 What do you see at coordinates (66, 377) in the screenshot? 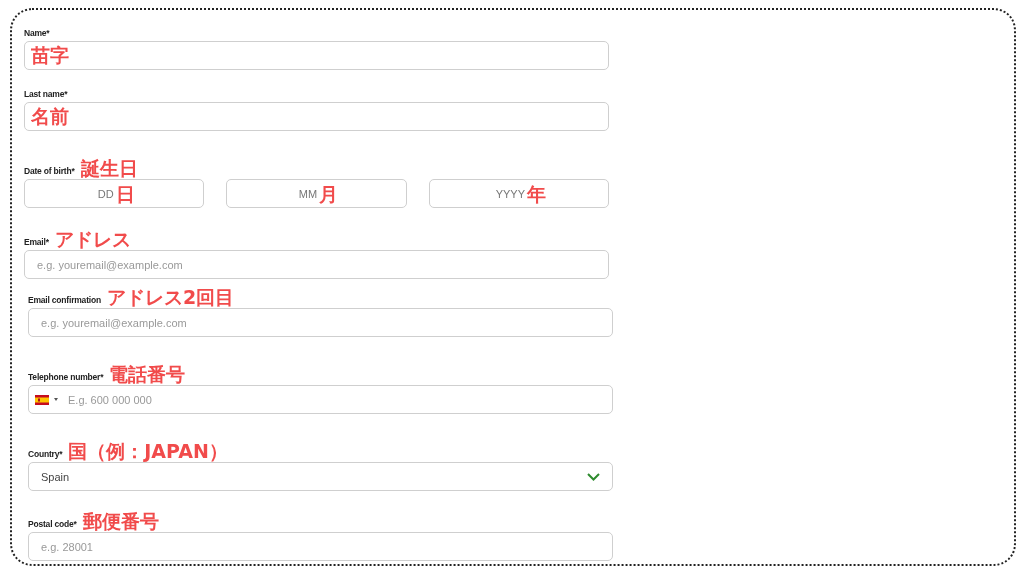
I see `field-label: Telephone number*` at bounding box center [66, 377].